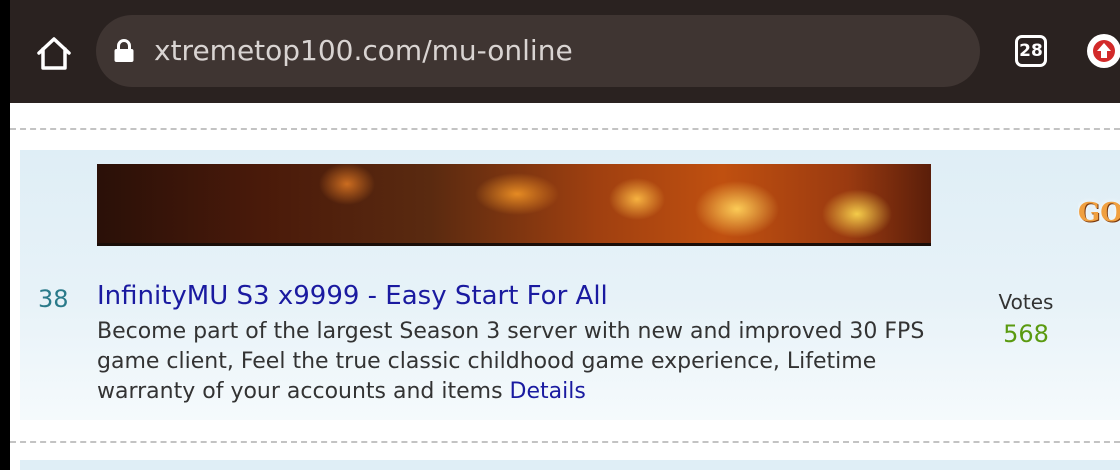 This screenshot has width=1120, height=470. Describe the element at coordinates (548, 391) in the screenshot. I see `details-link: Details` at that location.